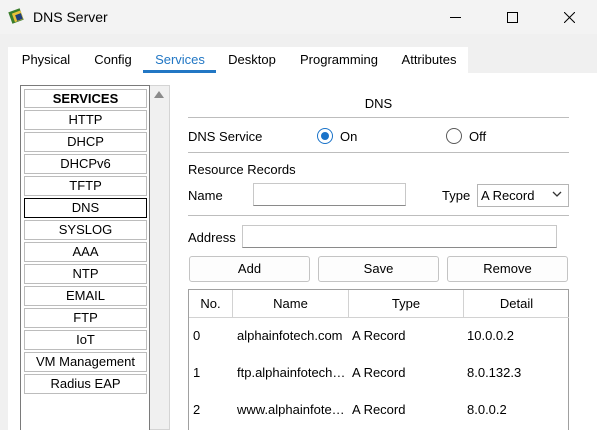  What do you see at coordinates (249, 269) in the screenshot?
I see `add-button: Add` at bounding box center [249, 269].